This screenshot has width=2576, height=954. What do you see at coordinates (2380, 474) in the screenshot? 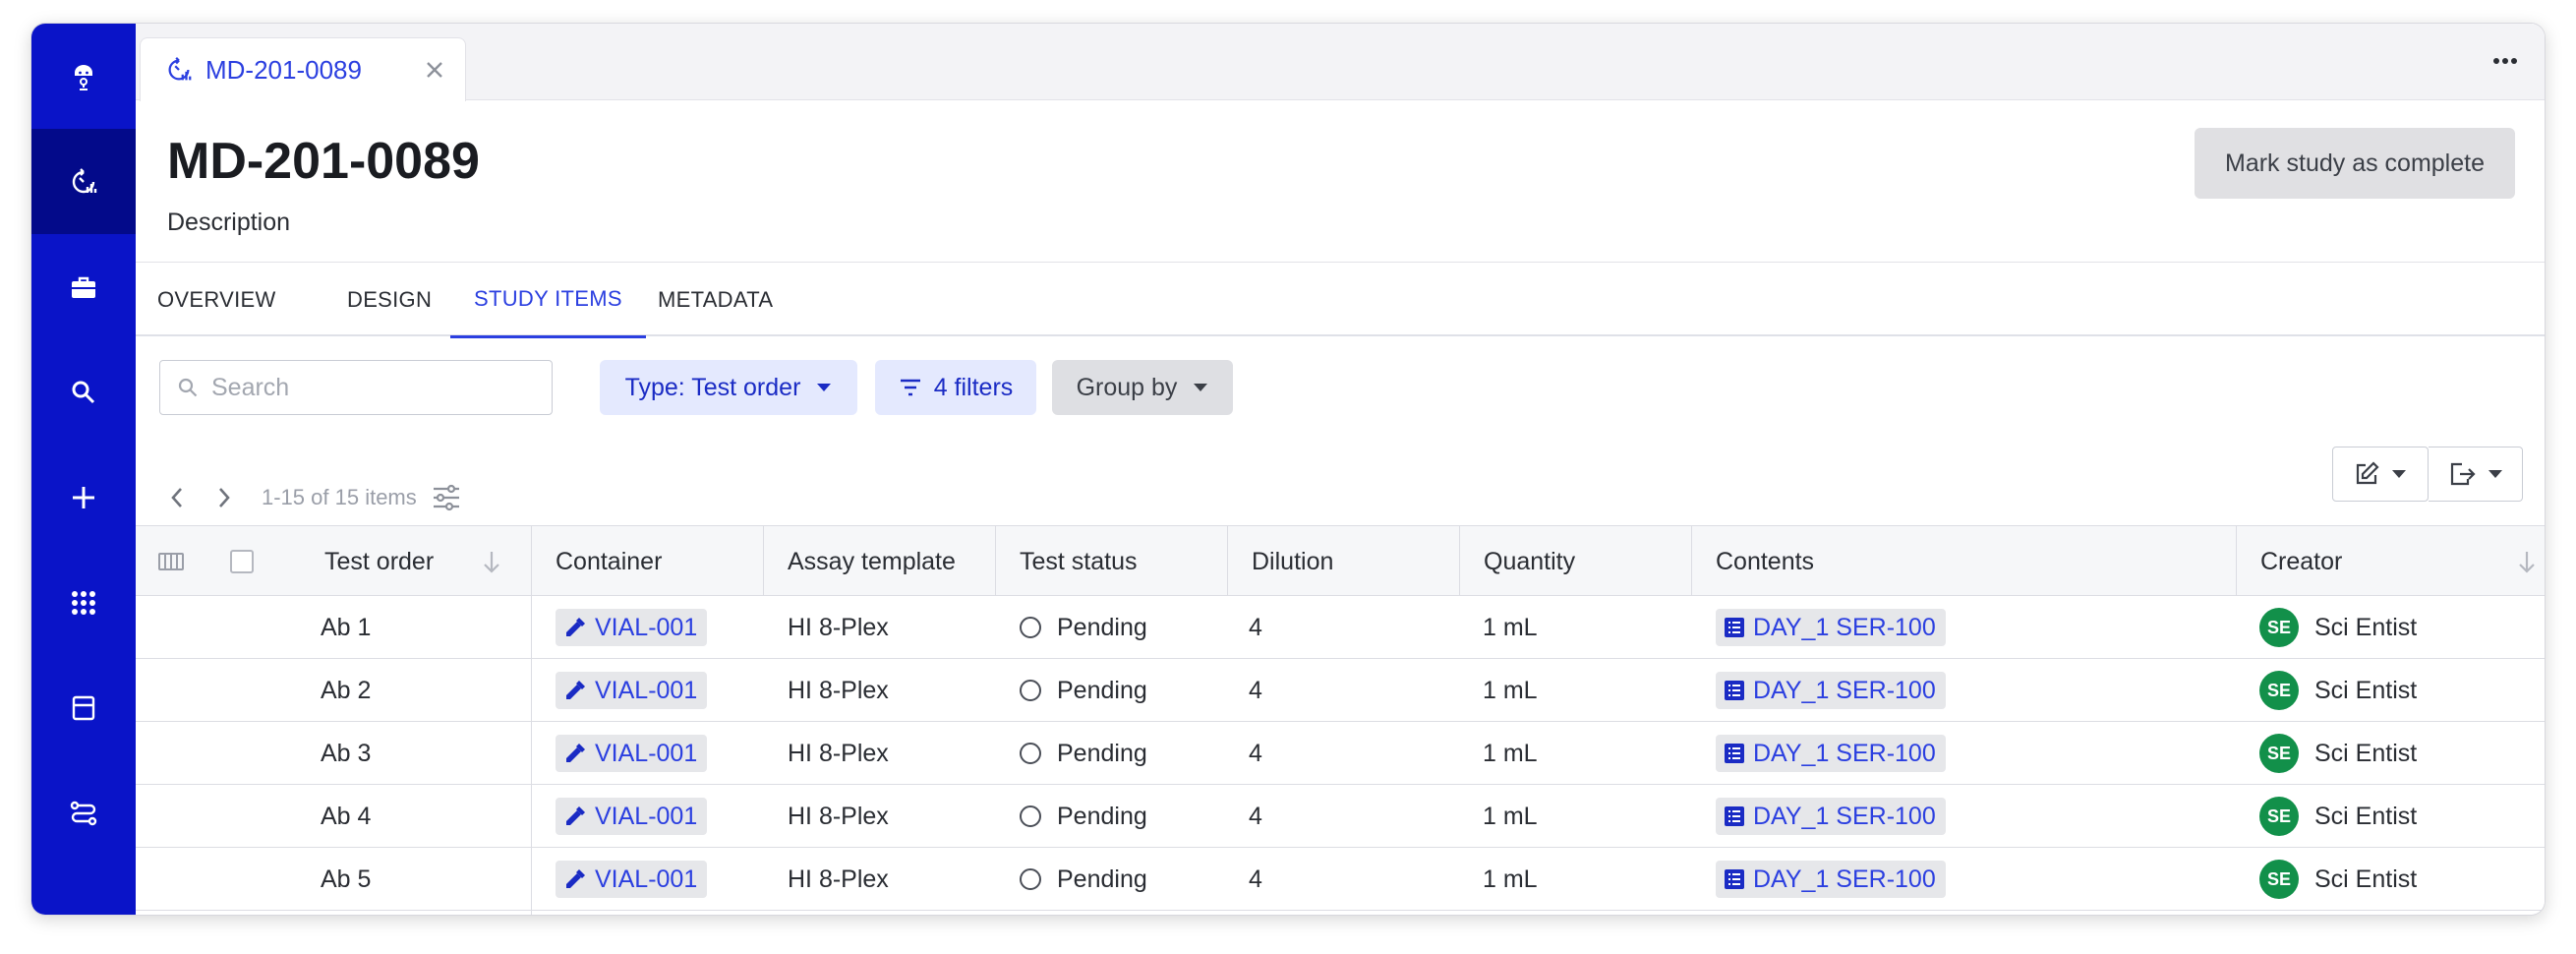
I see `edit-menu-button` at bounding box center [2380, 474].